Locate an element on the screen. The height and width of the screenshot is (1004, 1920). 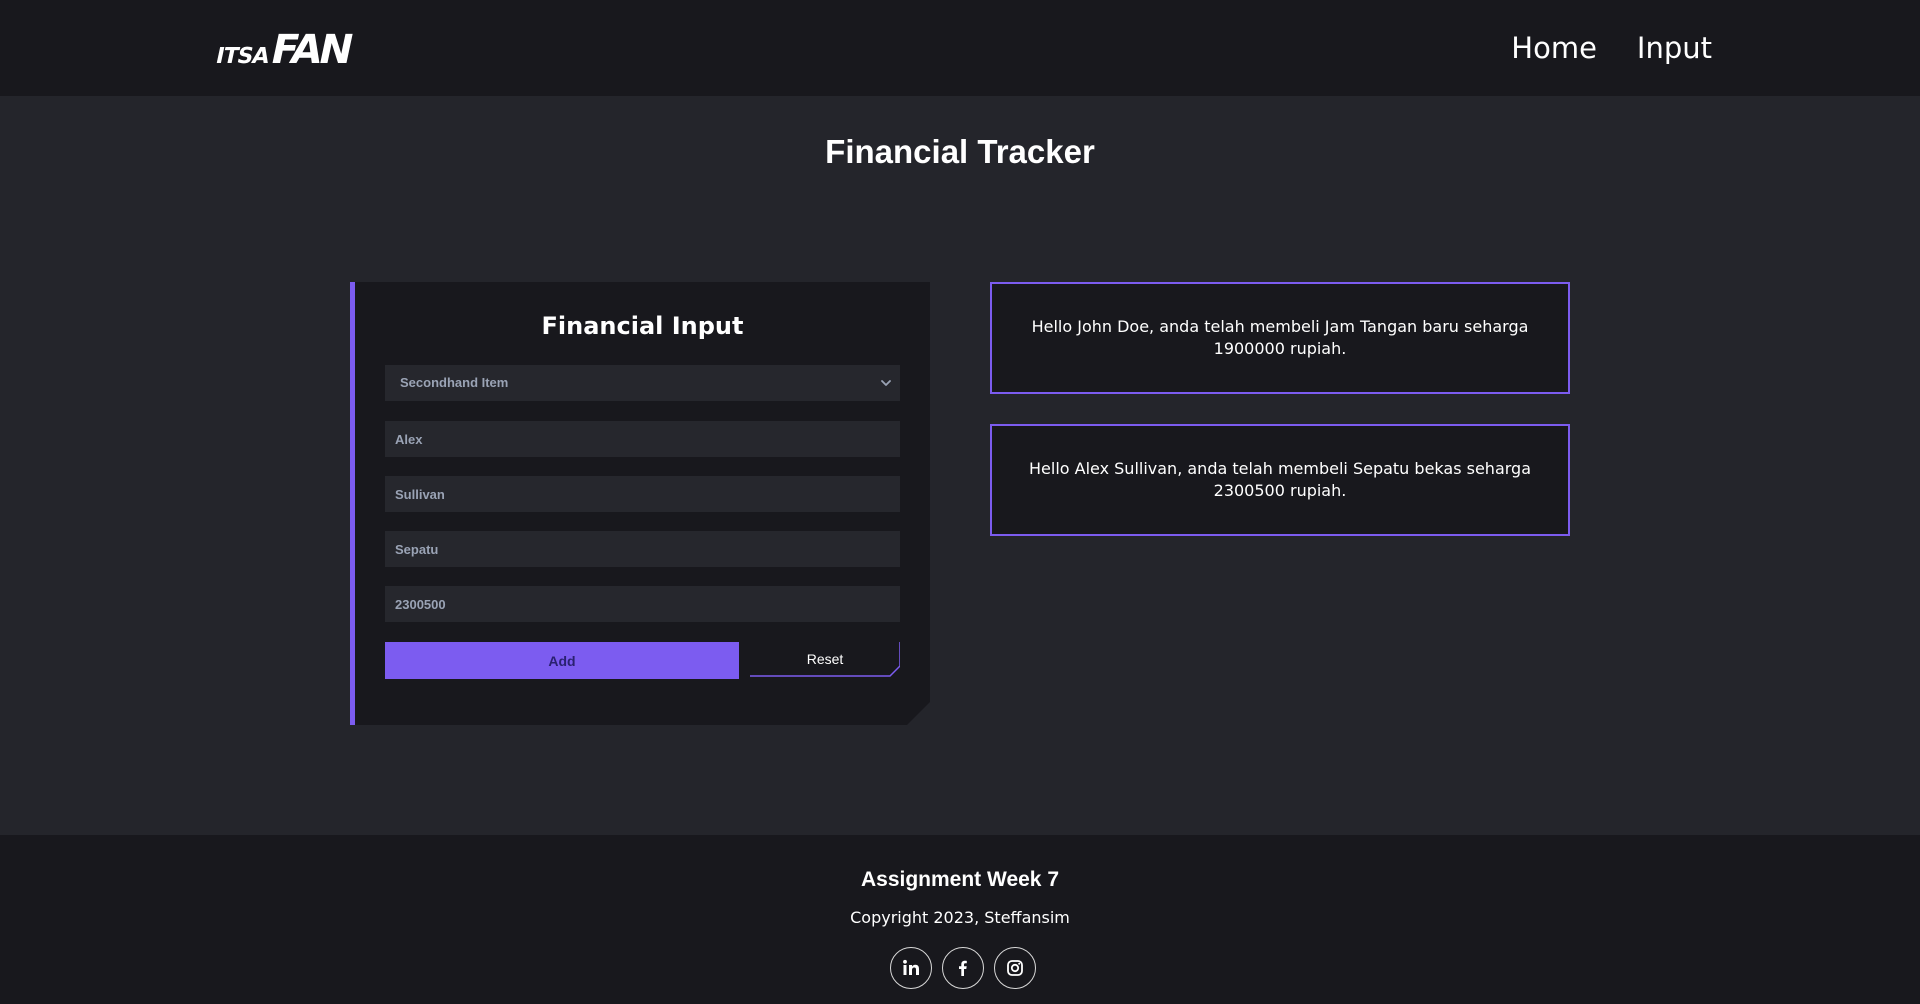
last-name-input is located at coordinates (642, 494).